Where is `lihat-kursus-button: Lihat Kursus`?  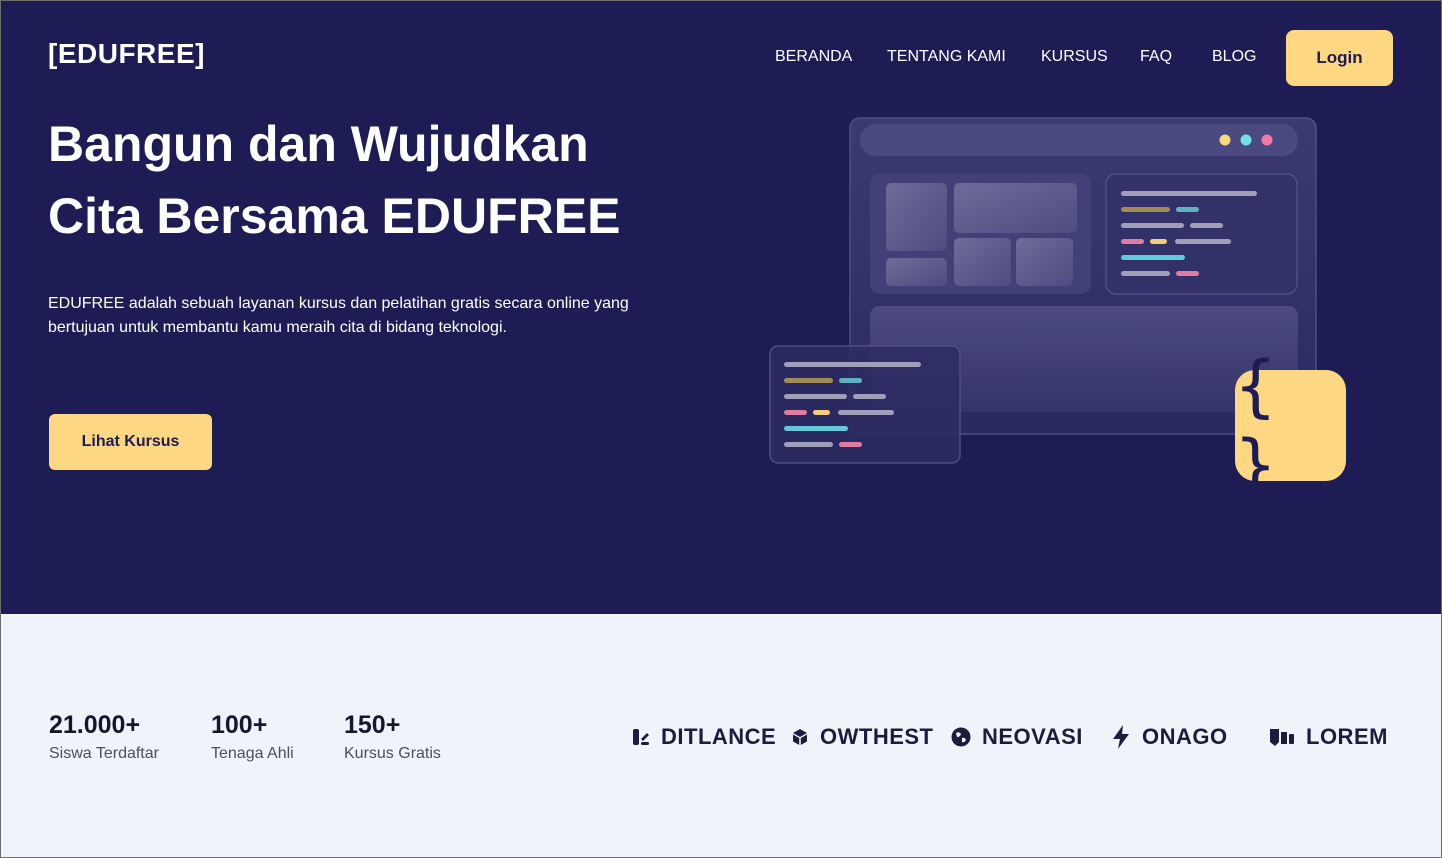 lihat-kursus-button: Lihat Kursus is located at coordinates (130, 442).